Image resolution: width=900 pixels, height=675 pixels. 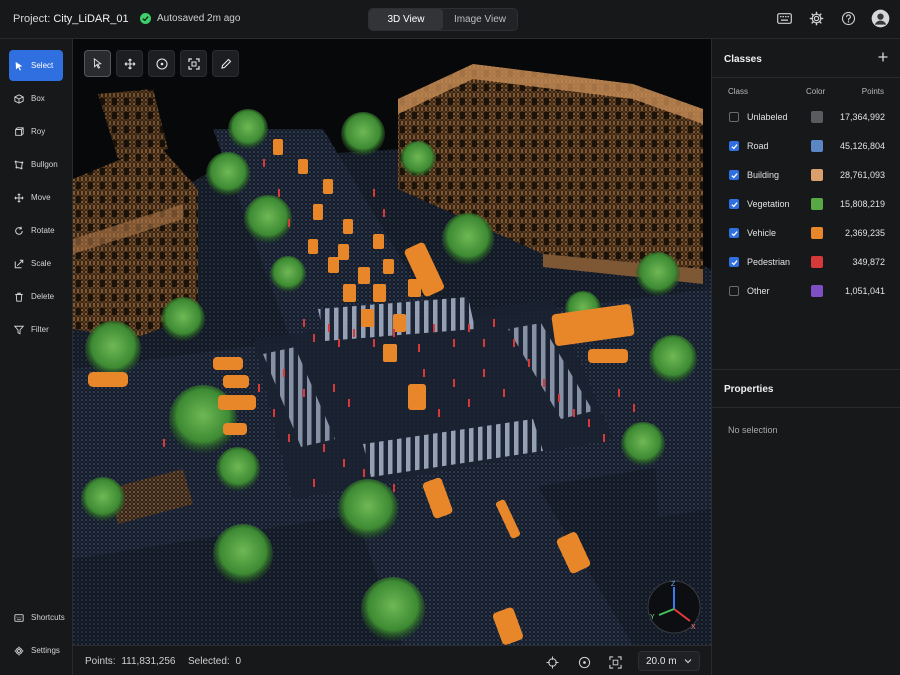 I want to click on class-name: Pedestrian, so click(x=769, y=262).